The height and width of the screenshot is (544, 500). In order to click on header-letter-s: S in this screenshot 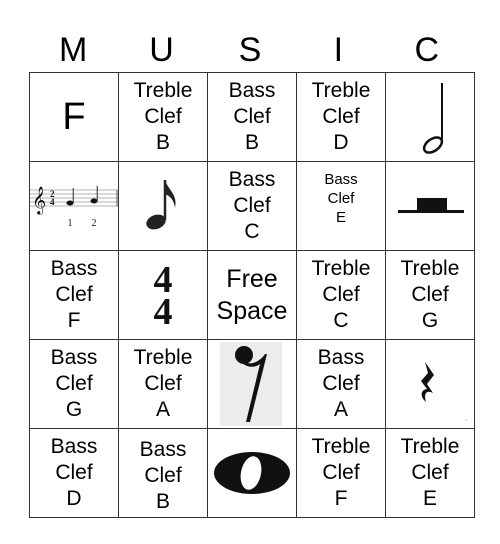, I will do `click(250, 50)`.